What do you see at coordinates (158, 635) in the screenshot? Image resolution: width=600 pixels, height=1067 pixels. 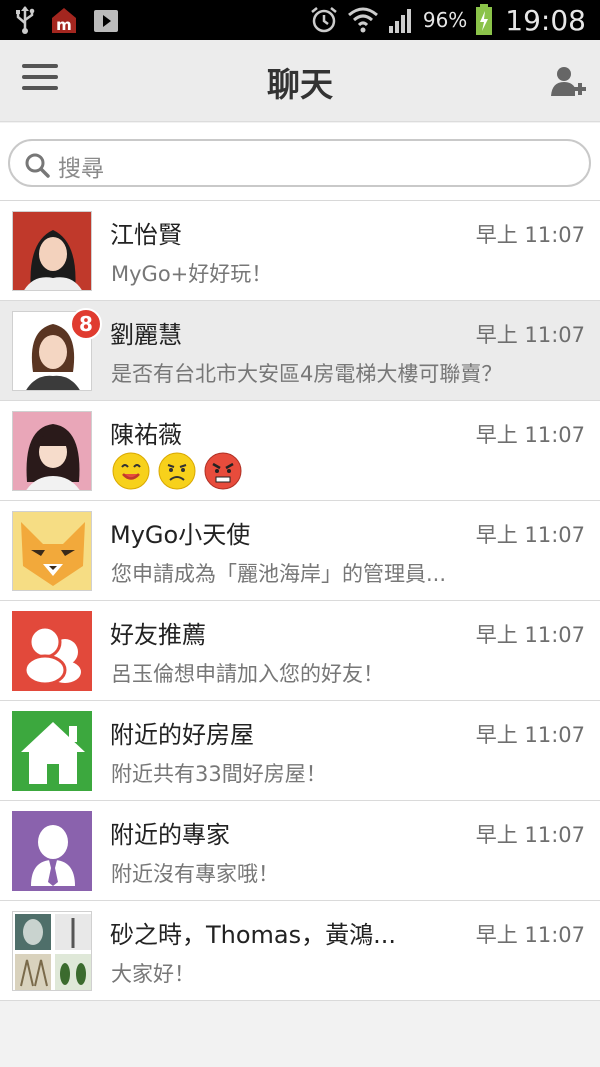 I see `chat-name: 好友推薦` at bounding box center [158, 635].